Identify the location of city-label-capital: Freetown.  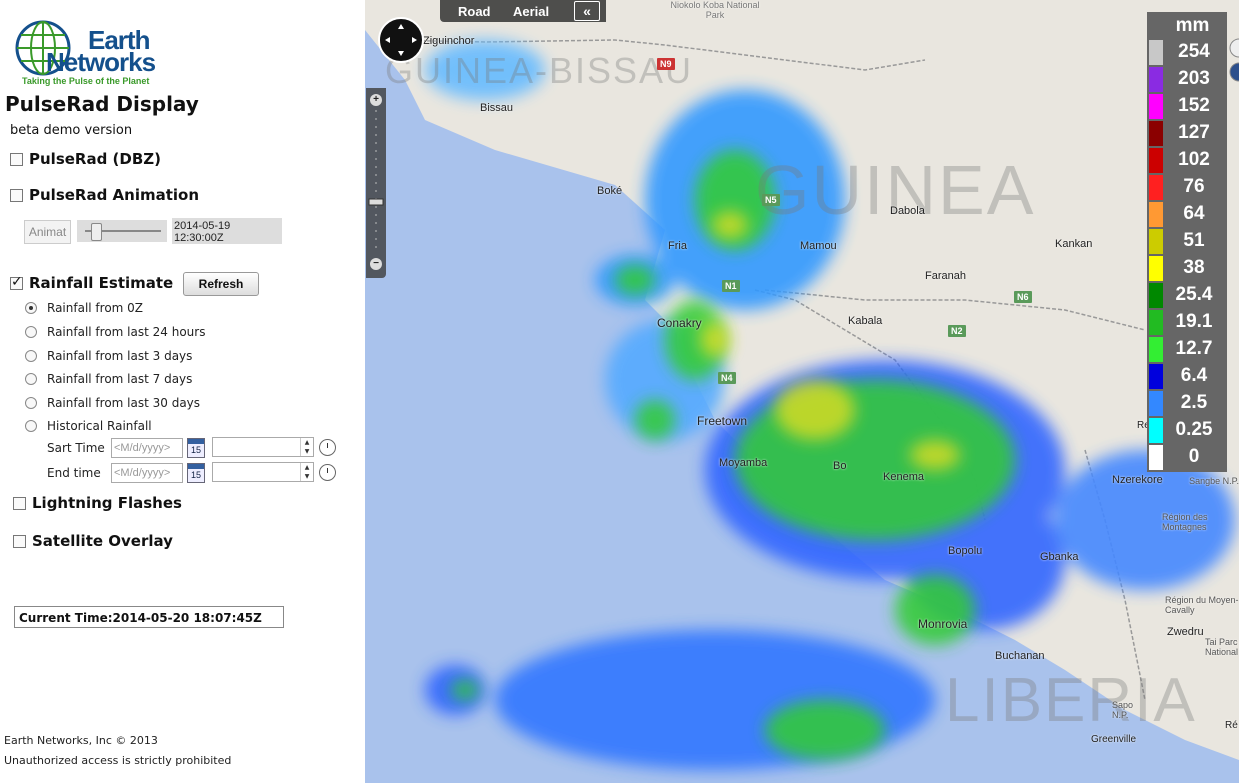
(722, 421).